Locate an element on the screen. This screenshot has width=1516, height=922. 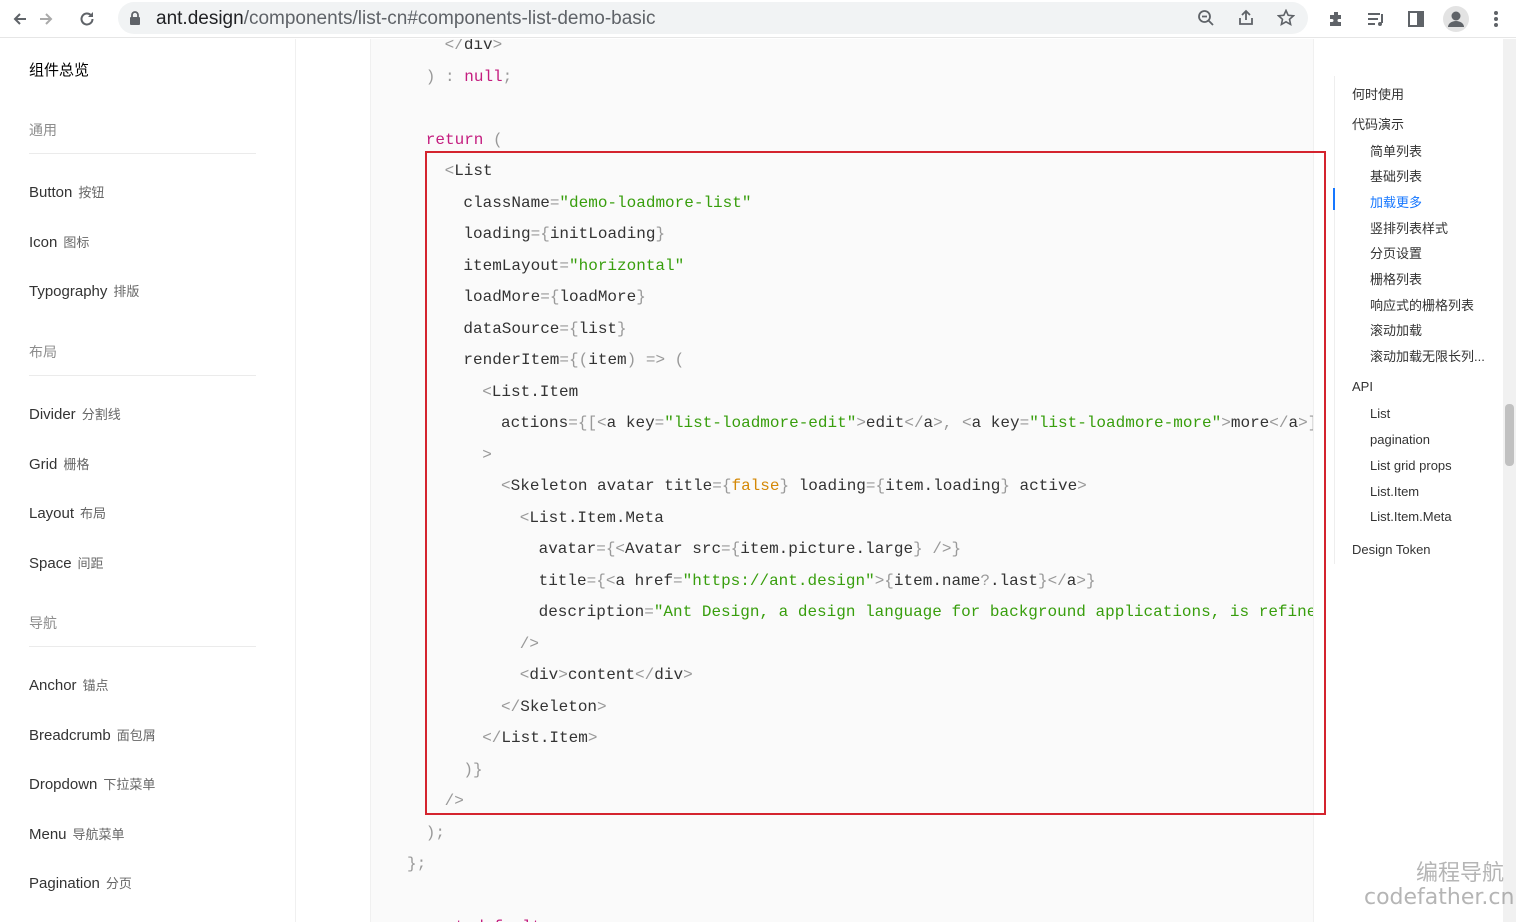
code-text-rendered: loadMore={loadMore} is located at coordinates (554, 297).